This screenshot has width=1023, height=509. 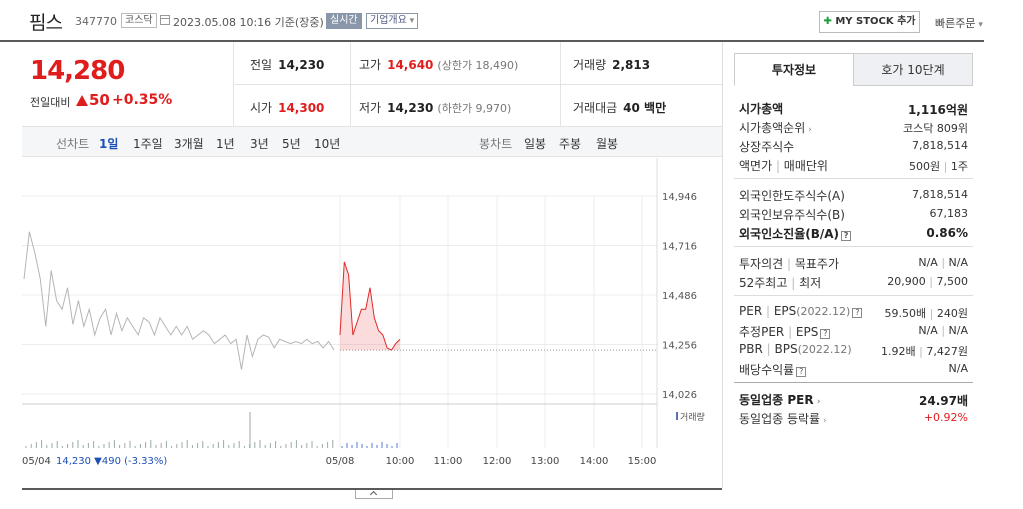 What do you see at coordinates (535, 143) in the screenshot?
I see `tab-candle-day: 일봉` at bounding box center [535, 143].